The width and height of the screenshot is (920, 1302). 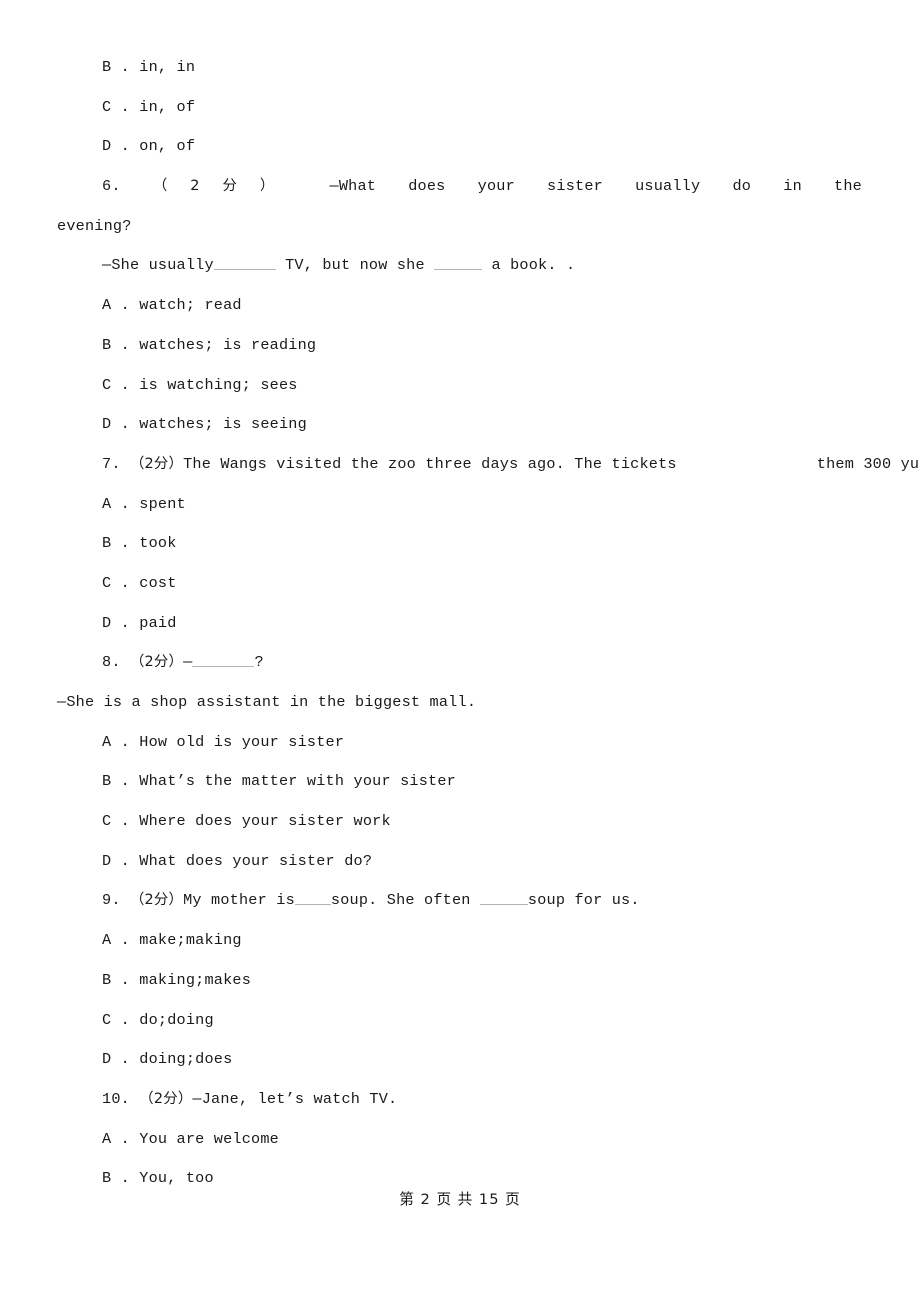 I want to click on question-number: 8., so click(x=111, y=662).